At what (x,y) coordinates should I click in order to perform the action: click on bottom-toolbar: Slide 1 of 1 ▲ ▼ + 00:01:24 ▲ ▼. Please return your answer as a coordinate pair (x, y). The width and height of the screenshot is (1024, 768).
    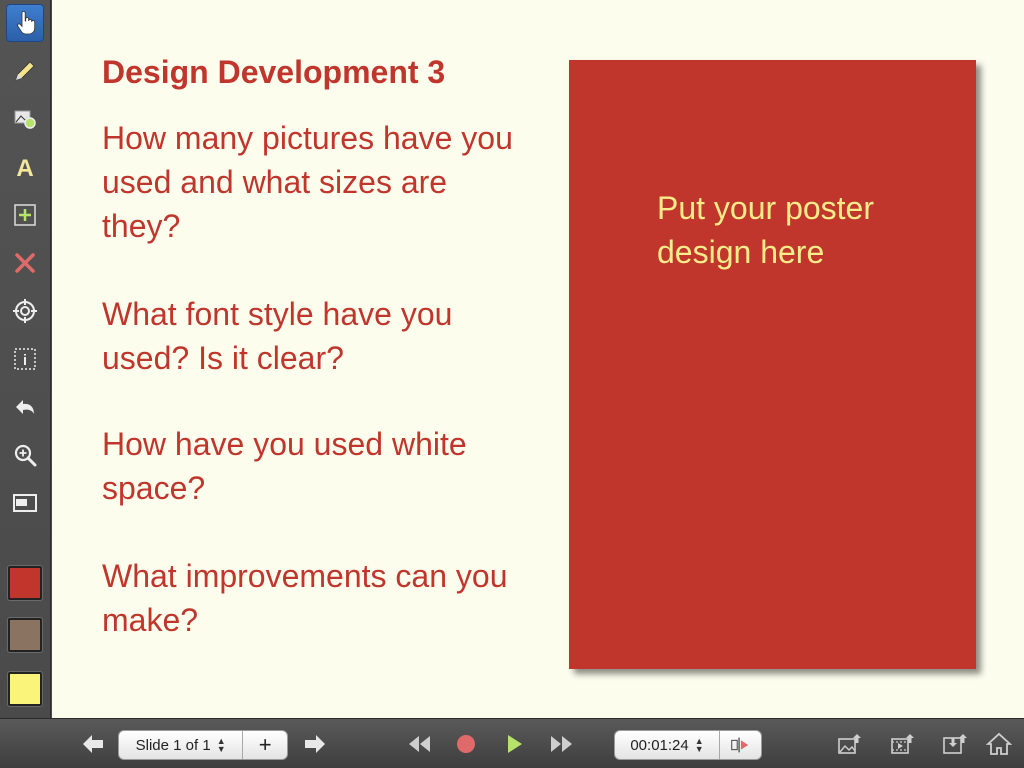
    Looking at the image, I should click on (512, 743).